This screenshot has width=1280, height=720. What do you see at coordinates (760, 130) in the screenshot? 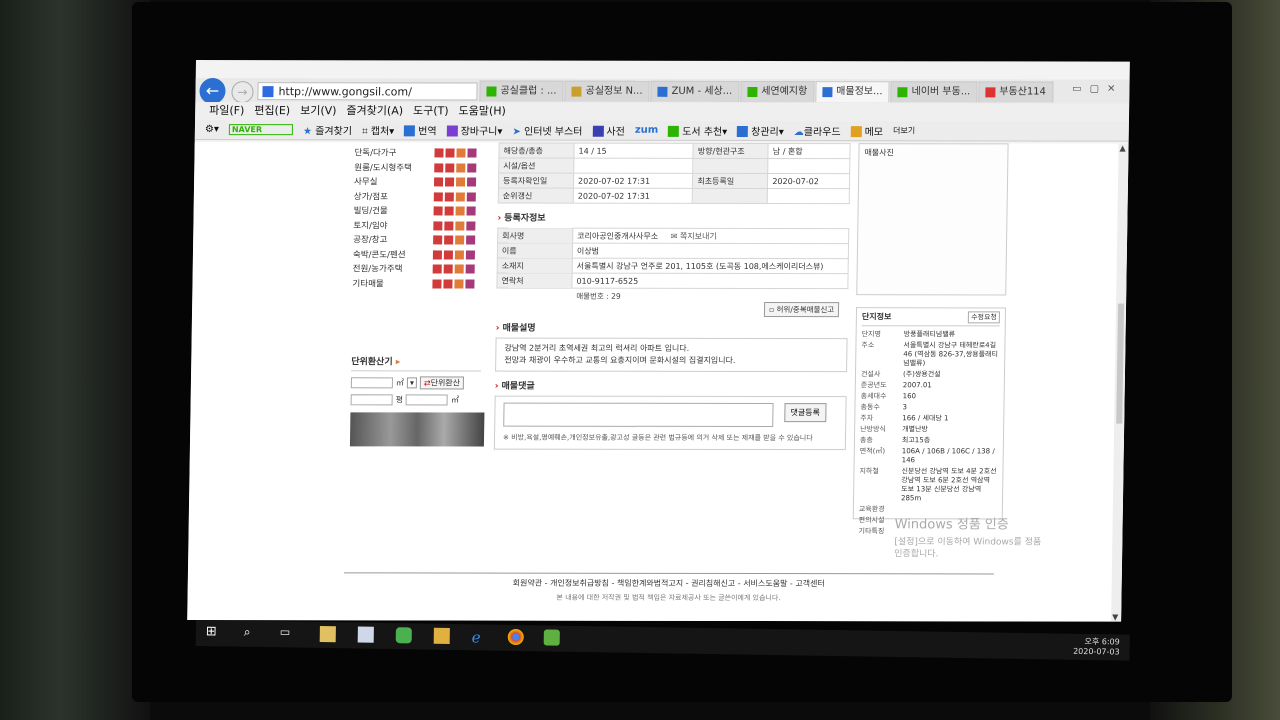
I see `window-manage-button: 창관리▾` at bounding box center [760, 130].